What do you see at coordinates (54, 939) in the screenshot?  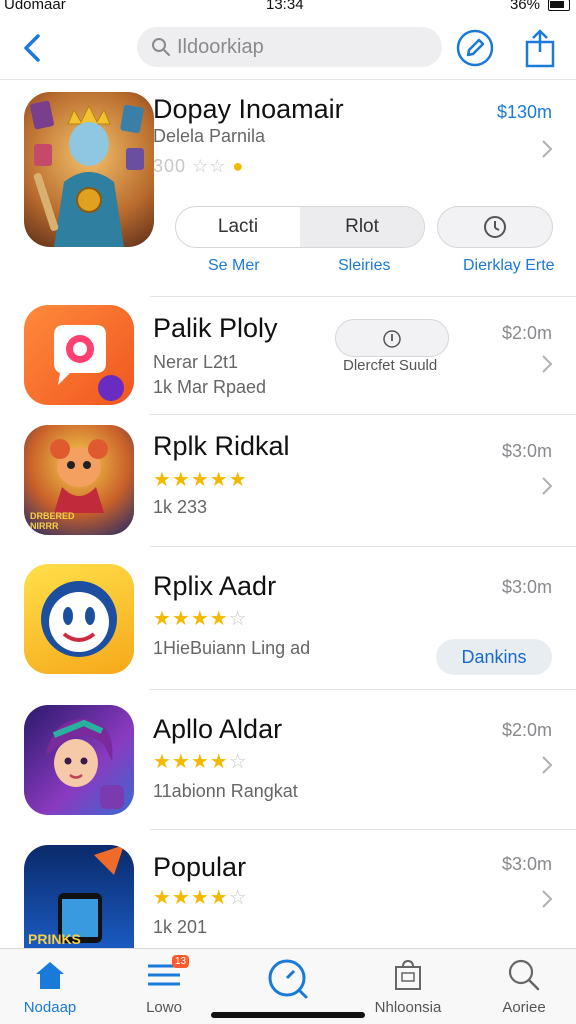 I see `icon-caption: PRINKS` at bounding box center [54, 939].